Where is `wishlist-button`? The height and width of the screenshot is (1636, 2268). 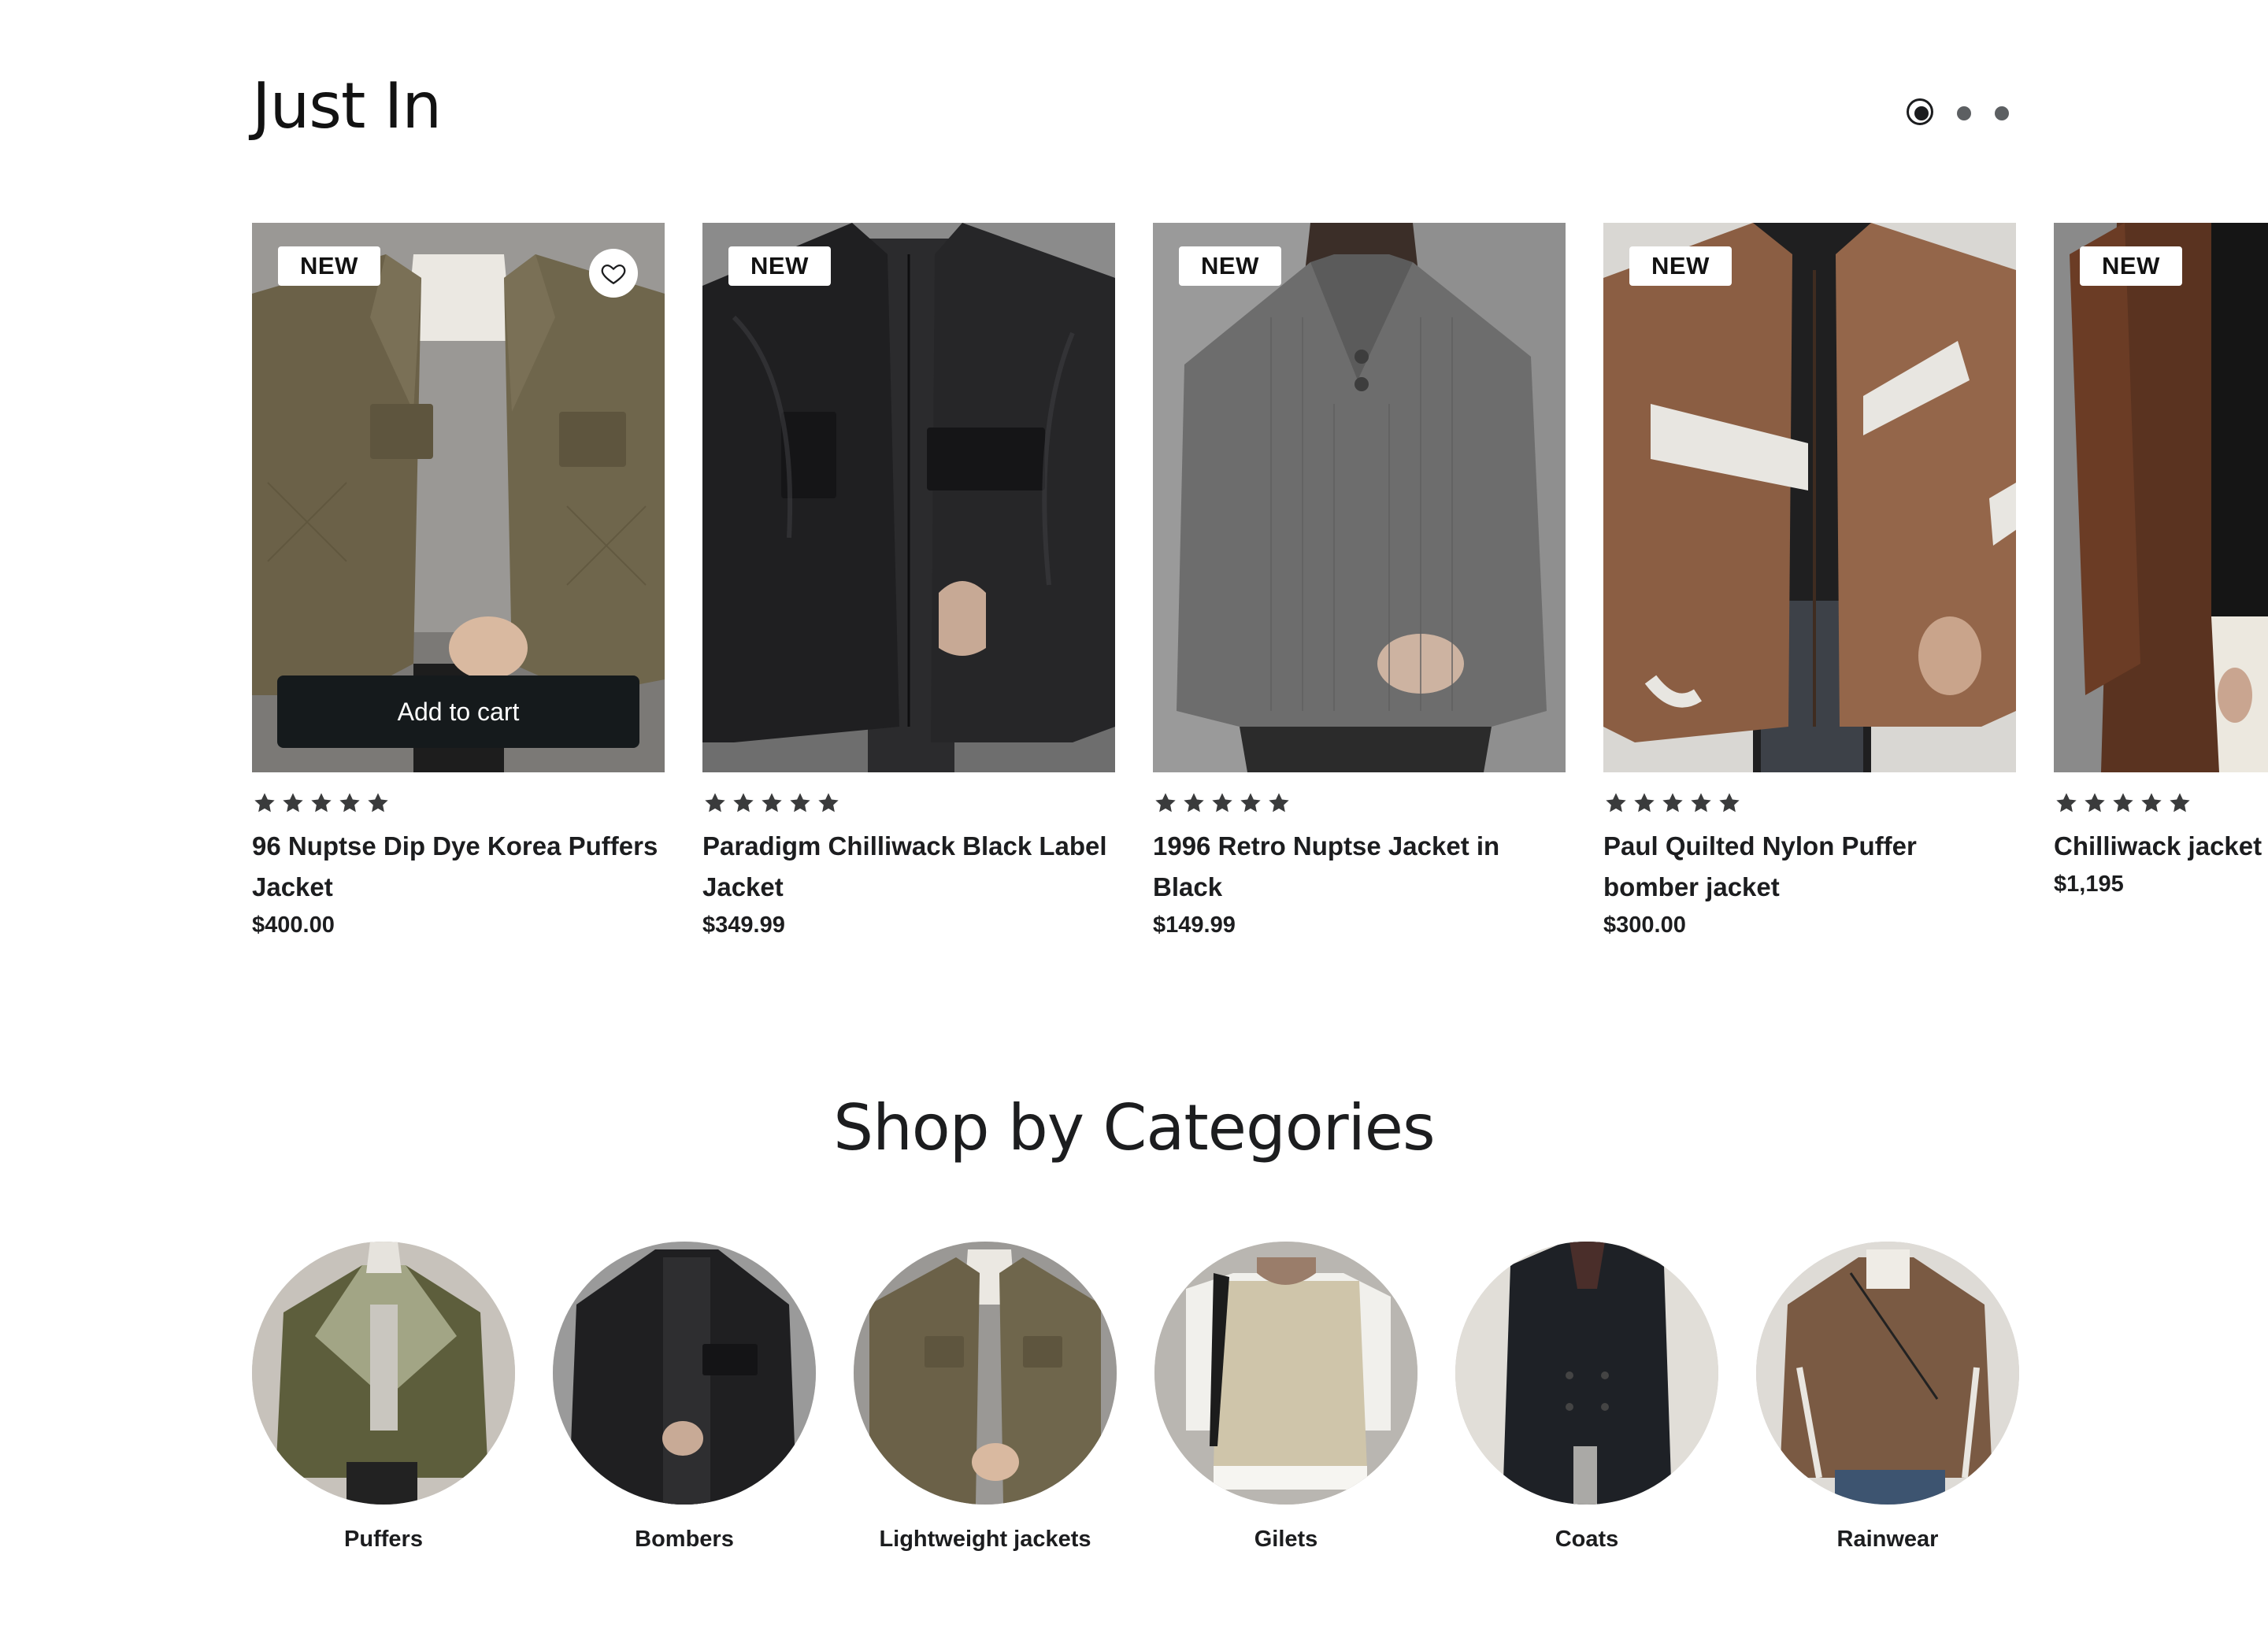 wishlist-button is located at coordinates (613, 273).